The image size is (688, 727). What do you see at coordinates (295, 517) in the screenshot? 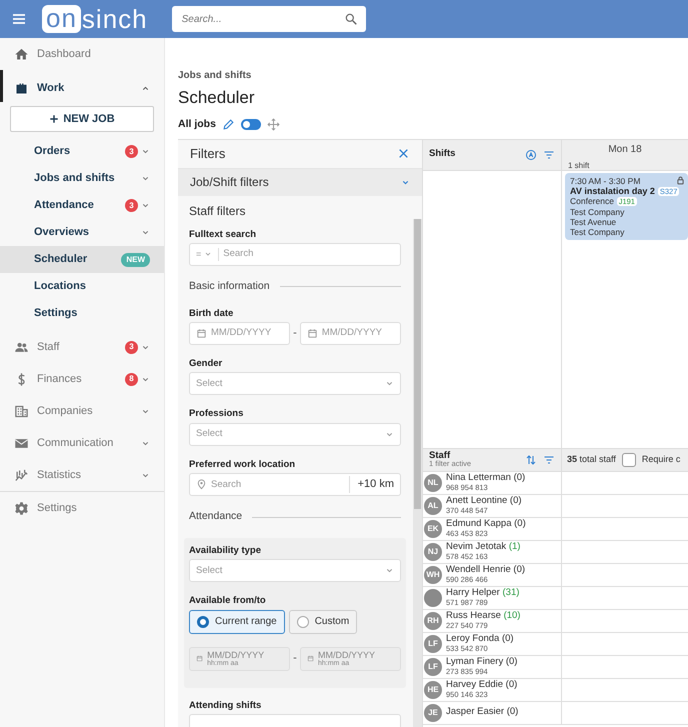
I see `section-heading: Attendance` at bounding box center [295, 517].